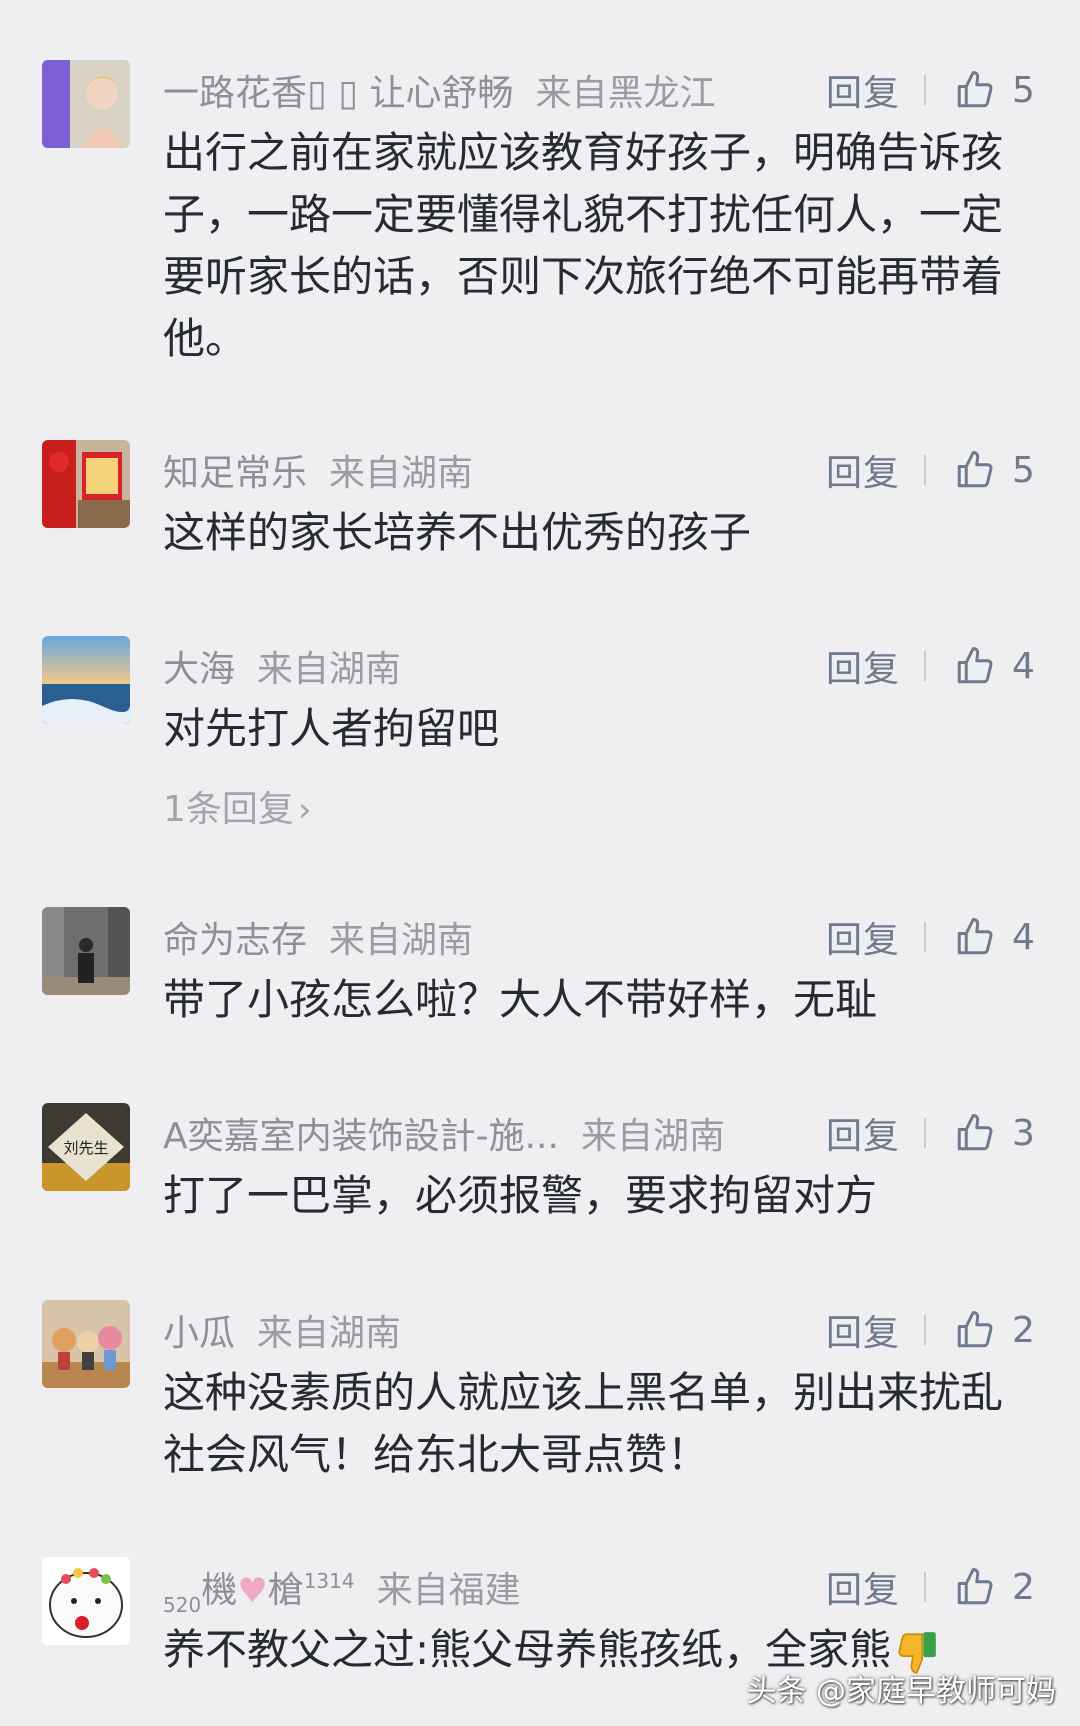  What do you see at coordinates (457, 532) in the screenshot?
I see `comment-text: 这样的家长培养不出优秀的孩子` at bounding box center [457, 532].